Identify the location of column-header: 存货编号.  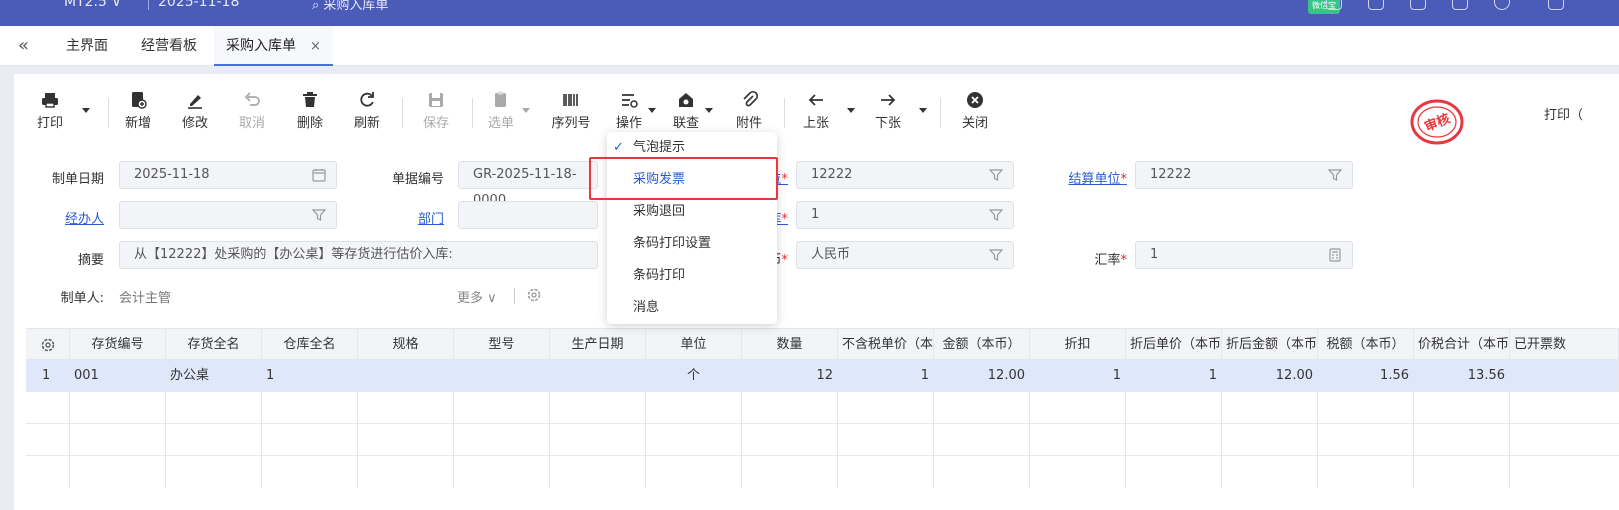
(118, 345).